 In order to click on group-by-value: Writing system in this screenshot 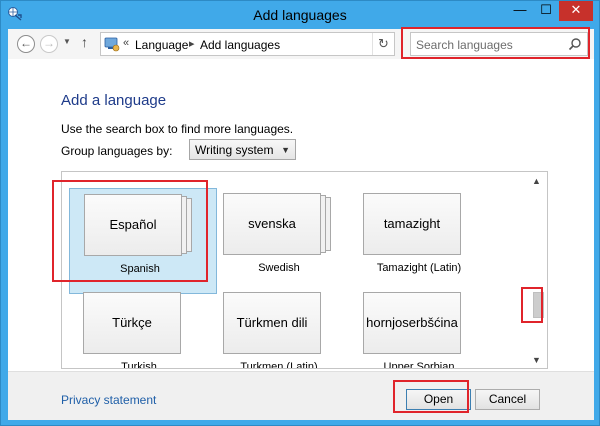, I will do `click(234, 150)`.